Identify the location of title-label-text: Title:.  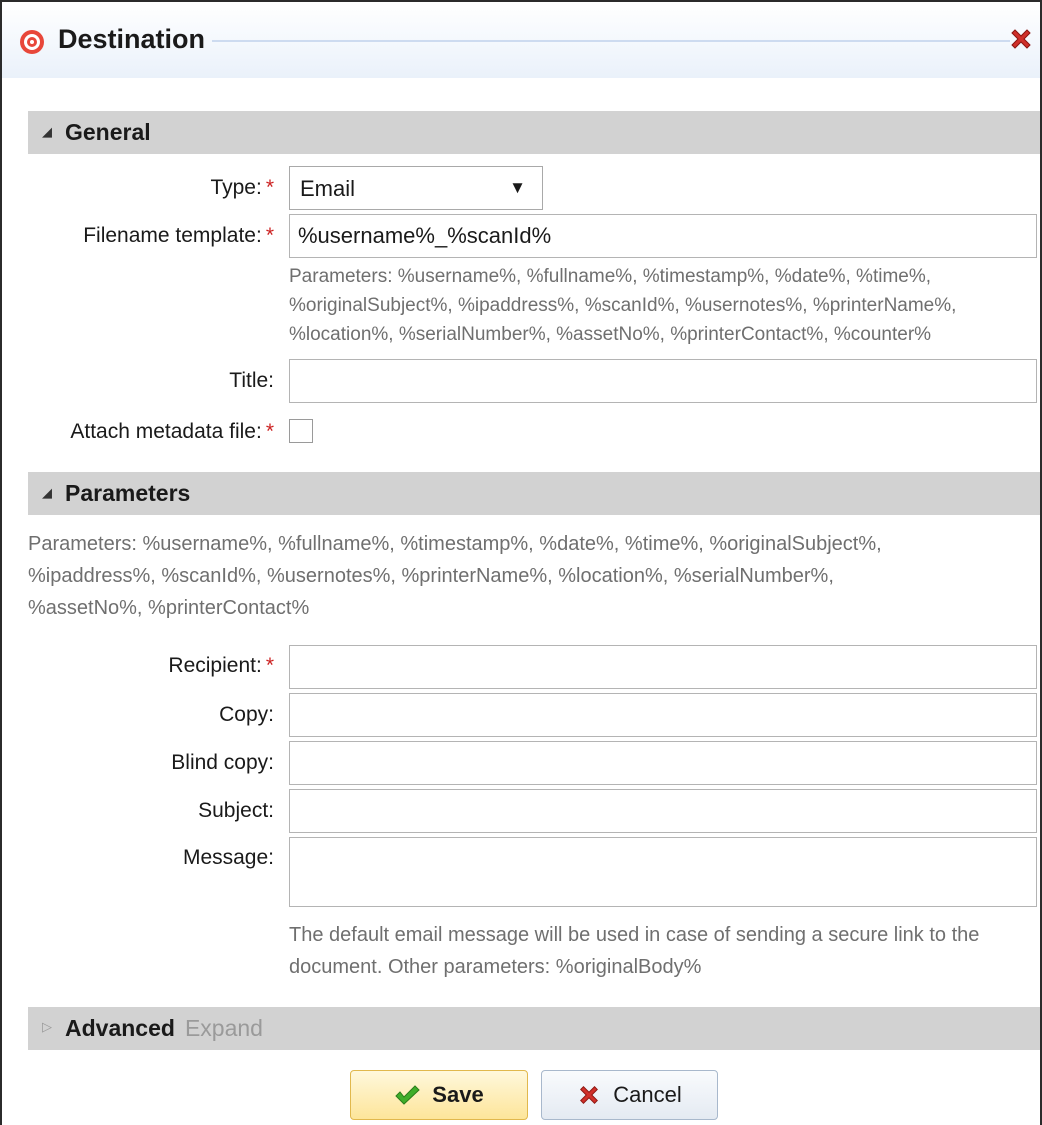
(251, 380).